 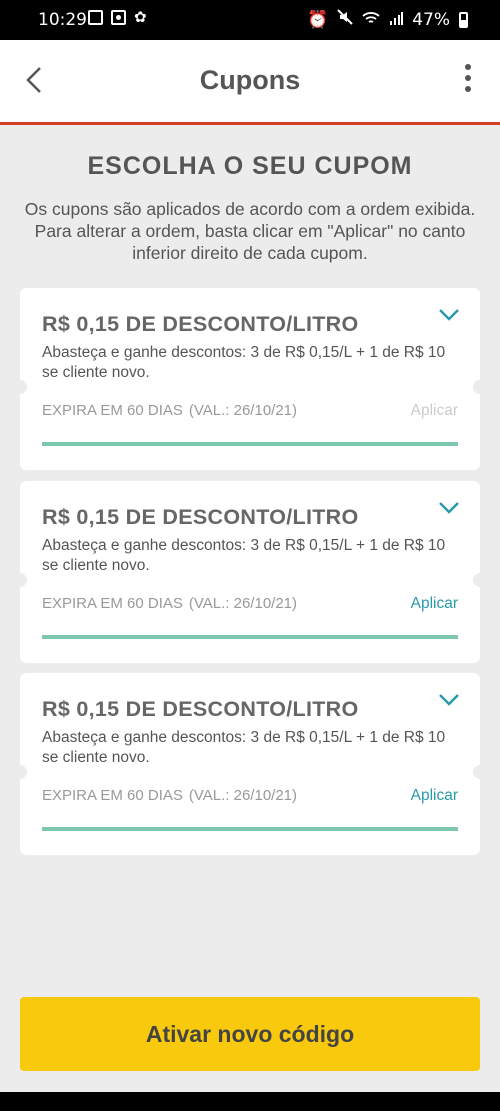 What do you see at coordinates (140, 17) in the screenshot?
I see `notification-settings-icon: ✿` at bounding box center [140, 17].